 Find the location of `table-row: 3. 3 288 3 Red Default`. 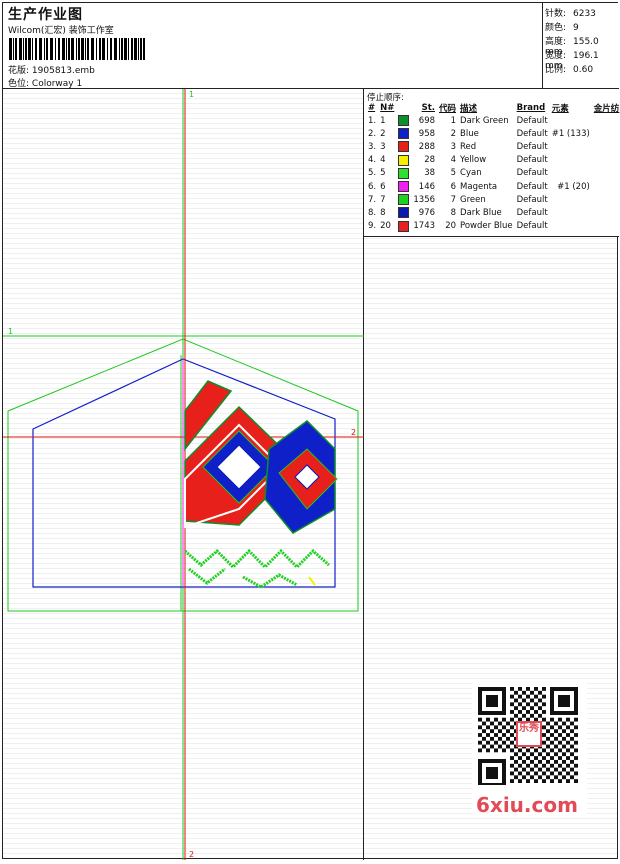

table-row: 3. 3 288 3 Red Default is located at coordinates (493, 146).